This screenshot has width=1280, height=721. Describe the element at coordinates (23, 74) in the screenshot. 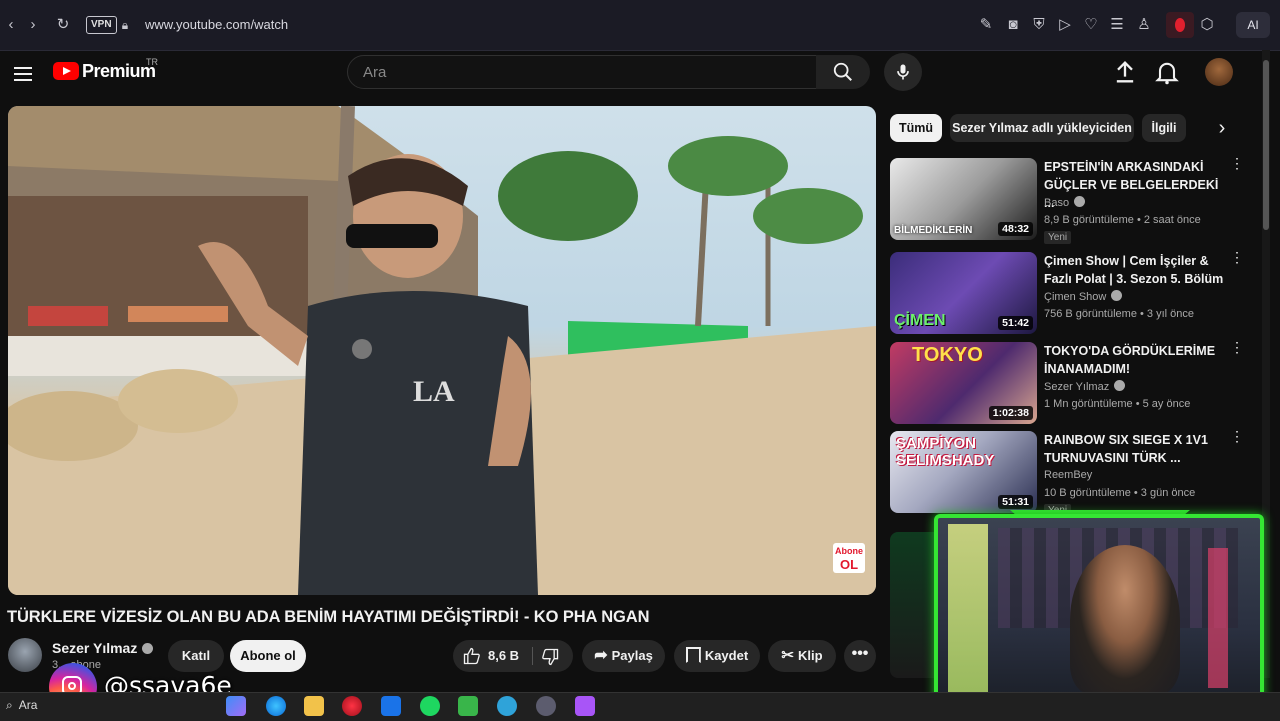

I see `hamburger-menu-icon` at that location.